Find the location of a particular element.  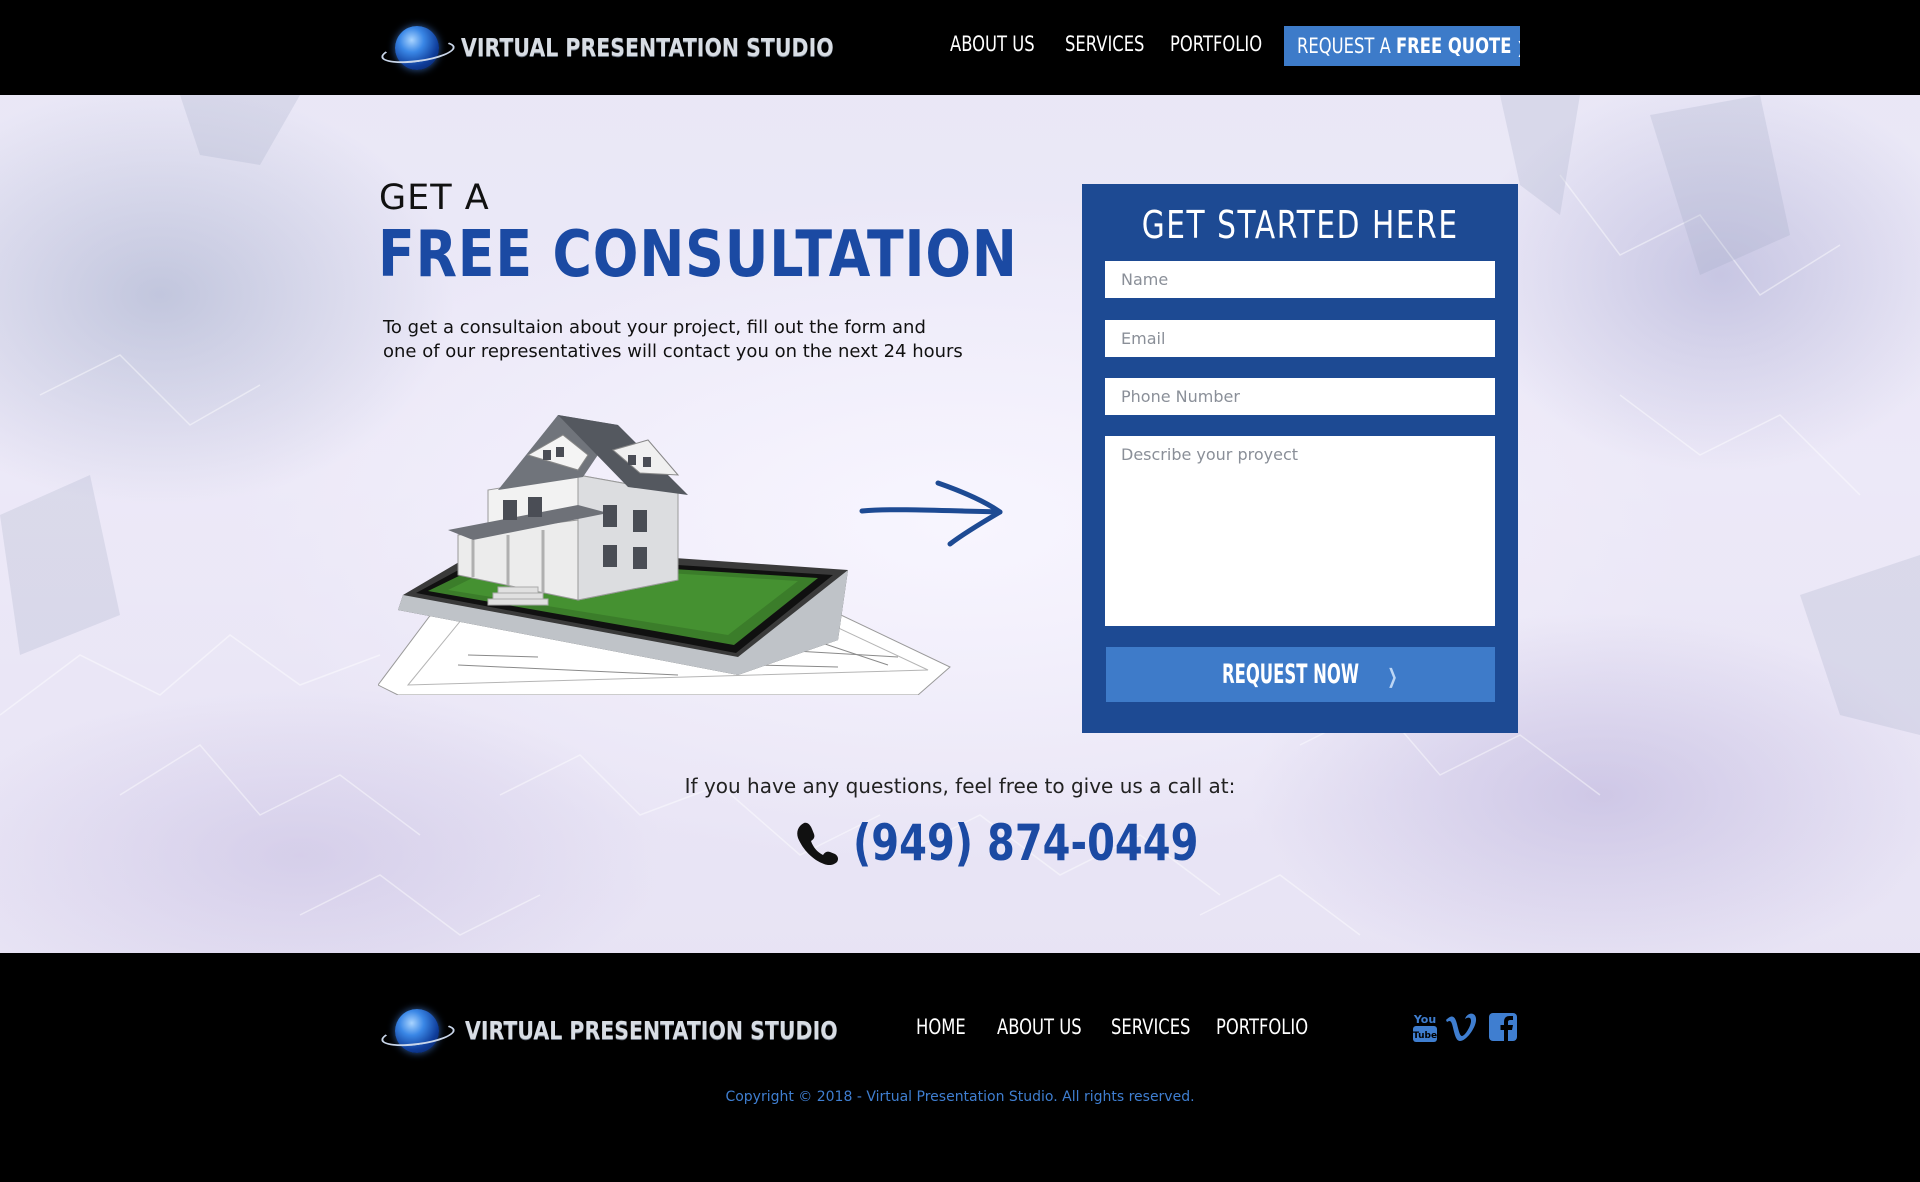

youtube-icon: You Tube is located at coordinates (1425, 1027).